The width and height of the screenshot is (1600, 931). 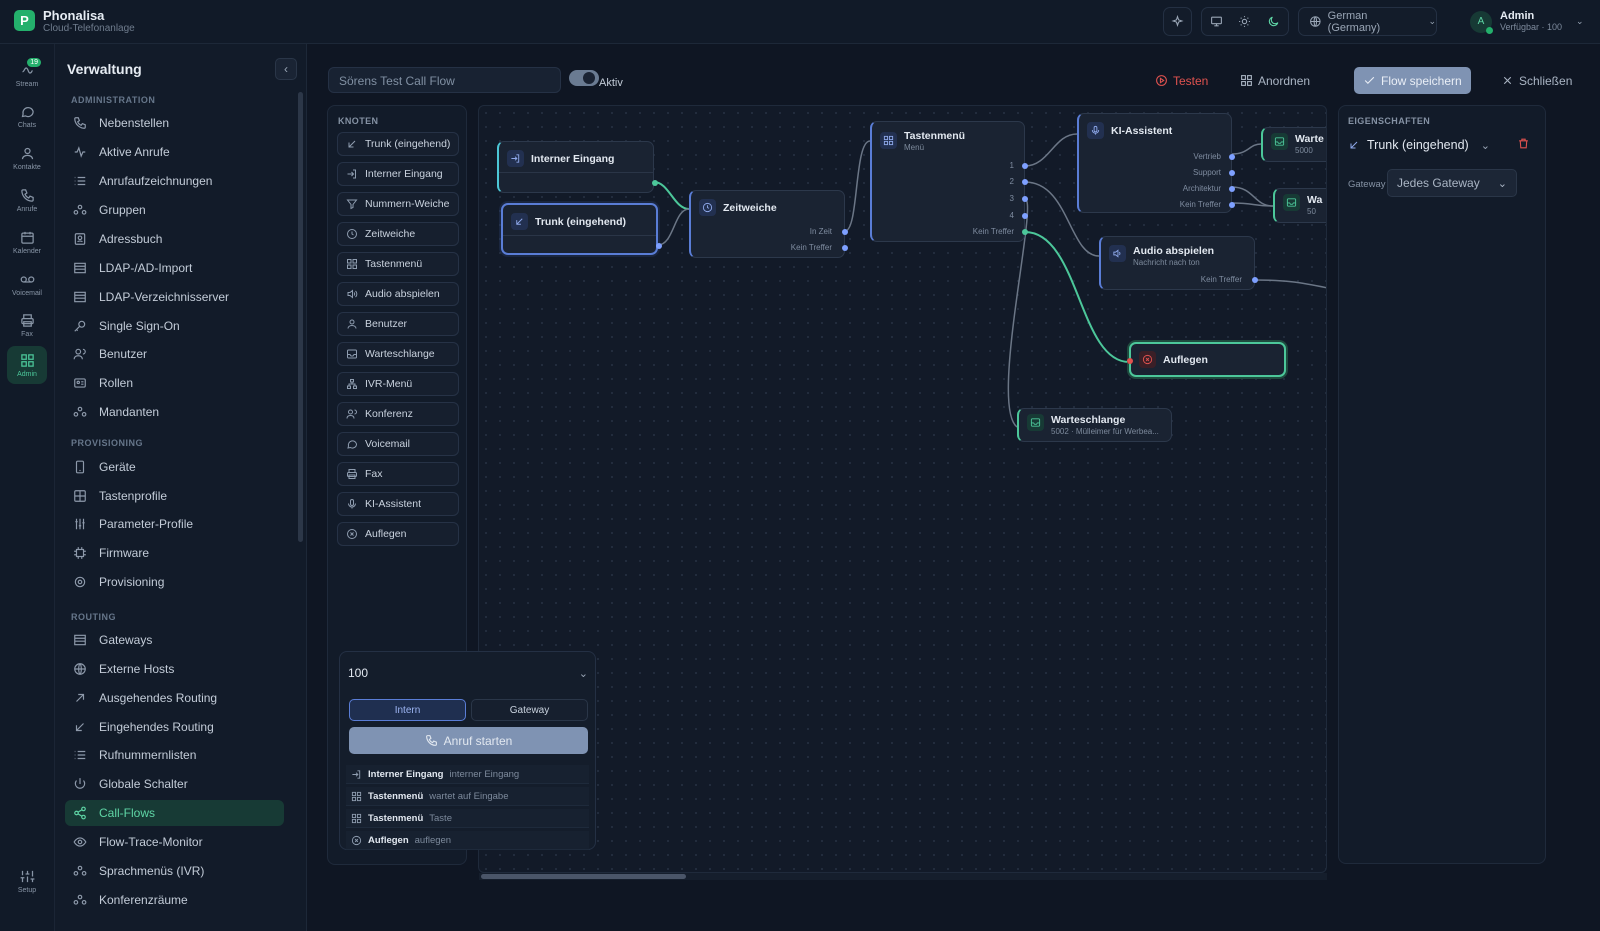 What do you see at coordinates (398, 414) in the screenshot?
I see `palette-item-conference: Konferenz` at bounding box center [398, 414].